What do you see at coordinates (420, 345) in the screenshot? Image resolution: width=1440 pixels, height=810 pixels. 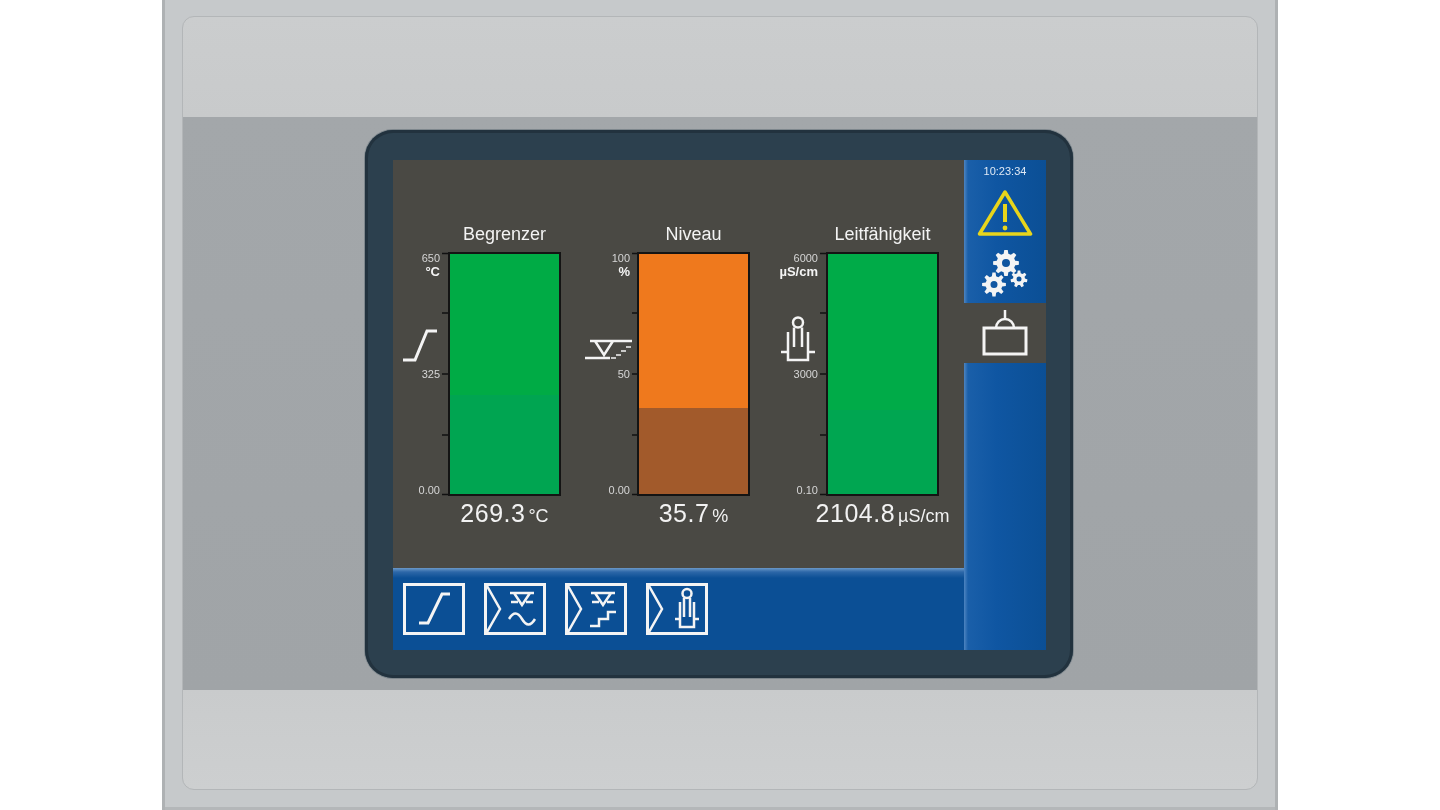 I see `ramp-icon` at bounding box center [420, 345].